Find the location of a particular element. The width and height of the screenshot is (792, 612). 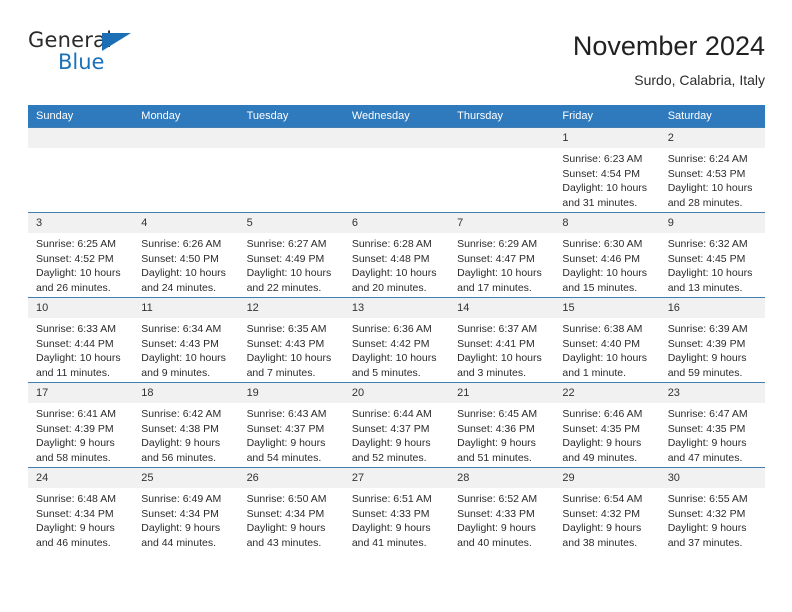

day-number: 6 is located at coordinates (396, 223).